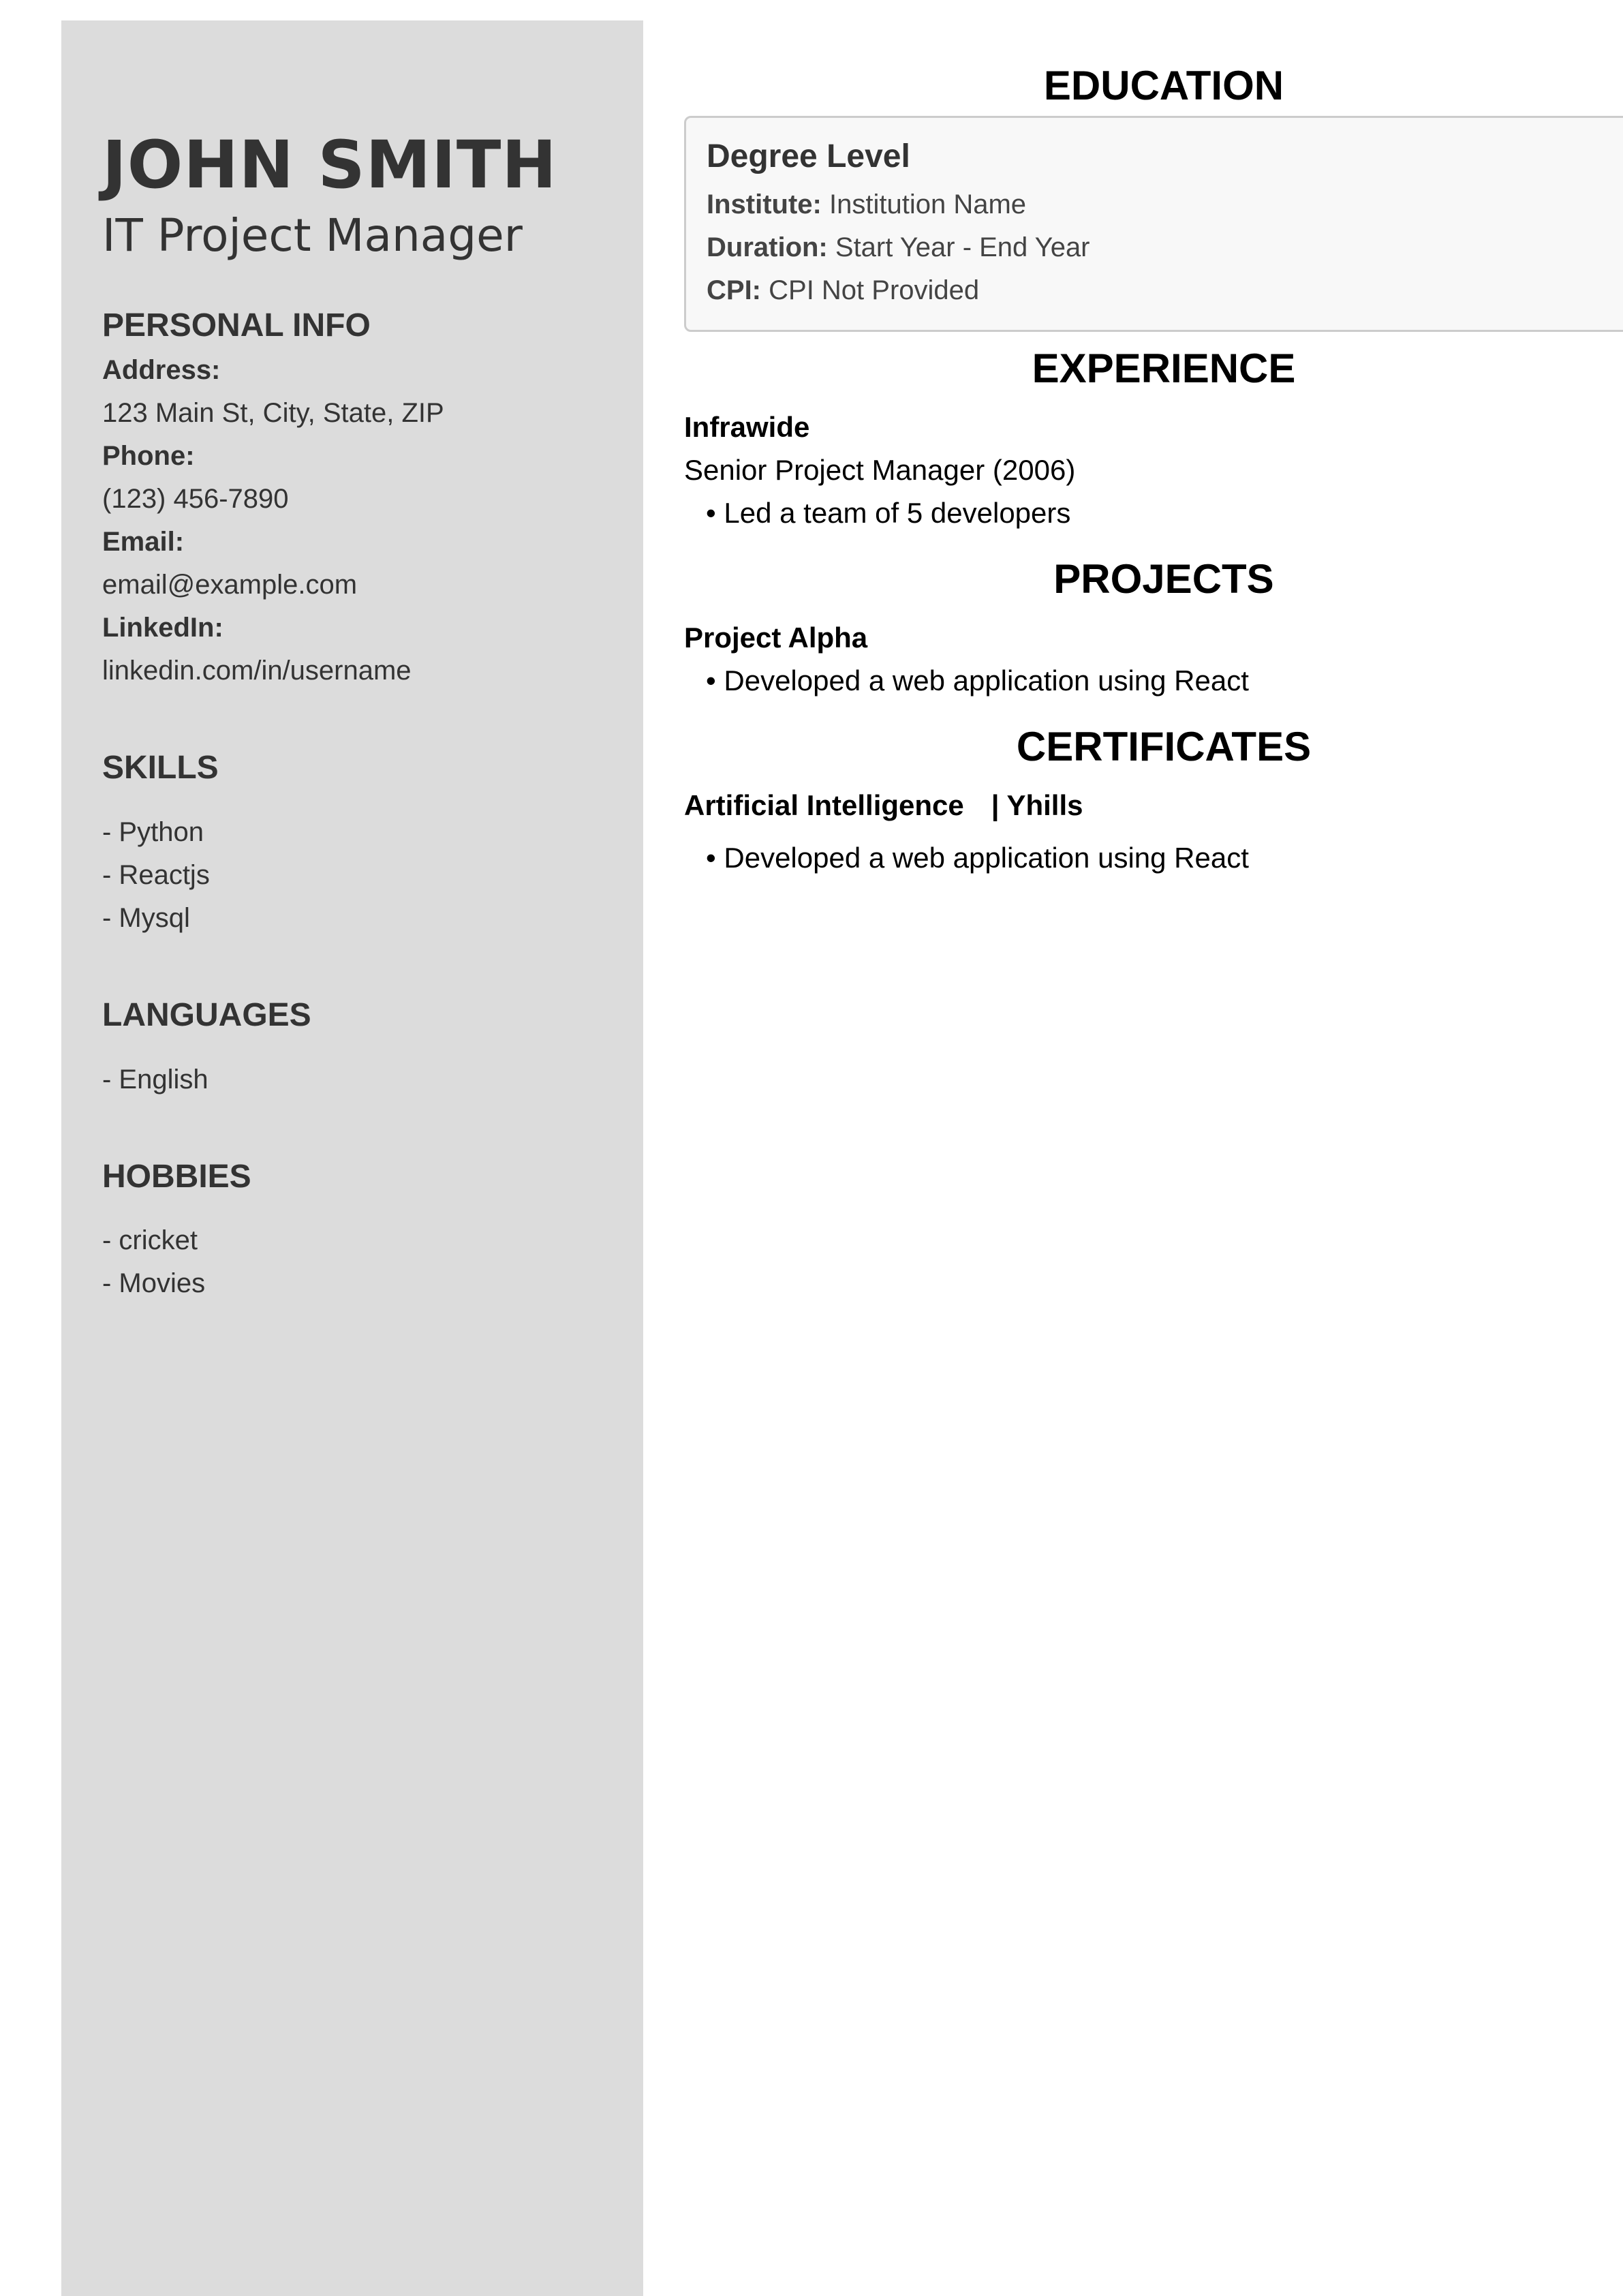 The width and height of the screenshot is (1623, 2296). What do you see at coordinates (195, 499) in the screenshot?
I see `phone-value: (123) 456-7890` at bounding box center [195, 499].